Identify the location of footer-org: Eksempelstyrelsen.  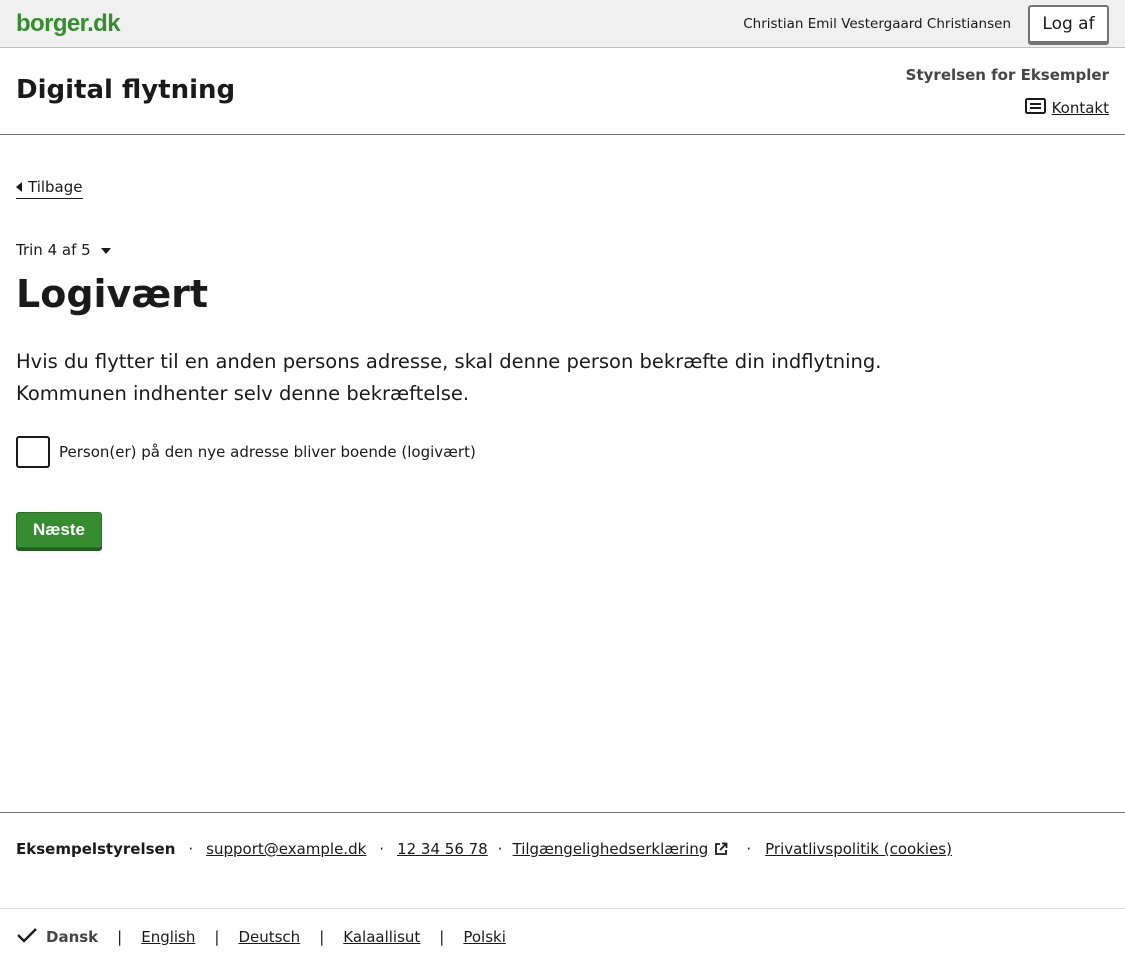
(96, 849).